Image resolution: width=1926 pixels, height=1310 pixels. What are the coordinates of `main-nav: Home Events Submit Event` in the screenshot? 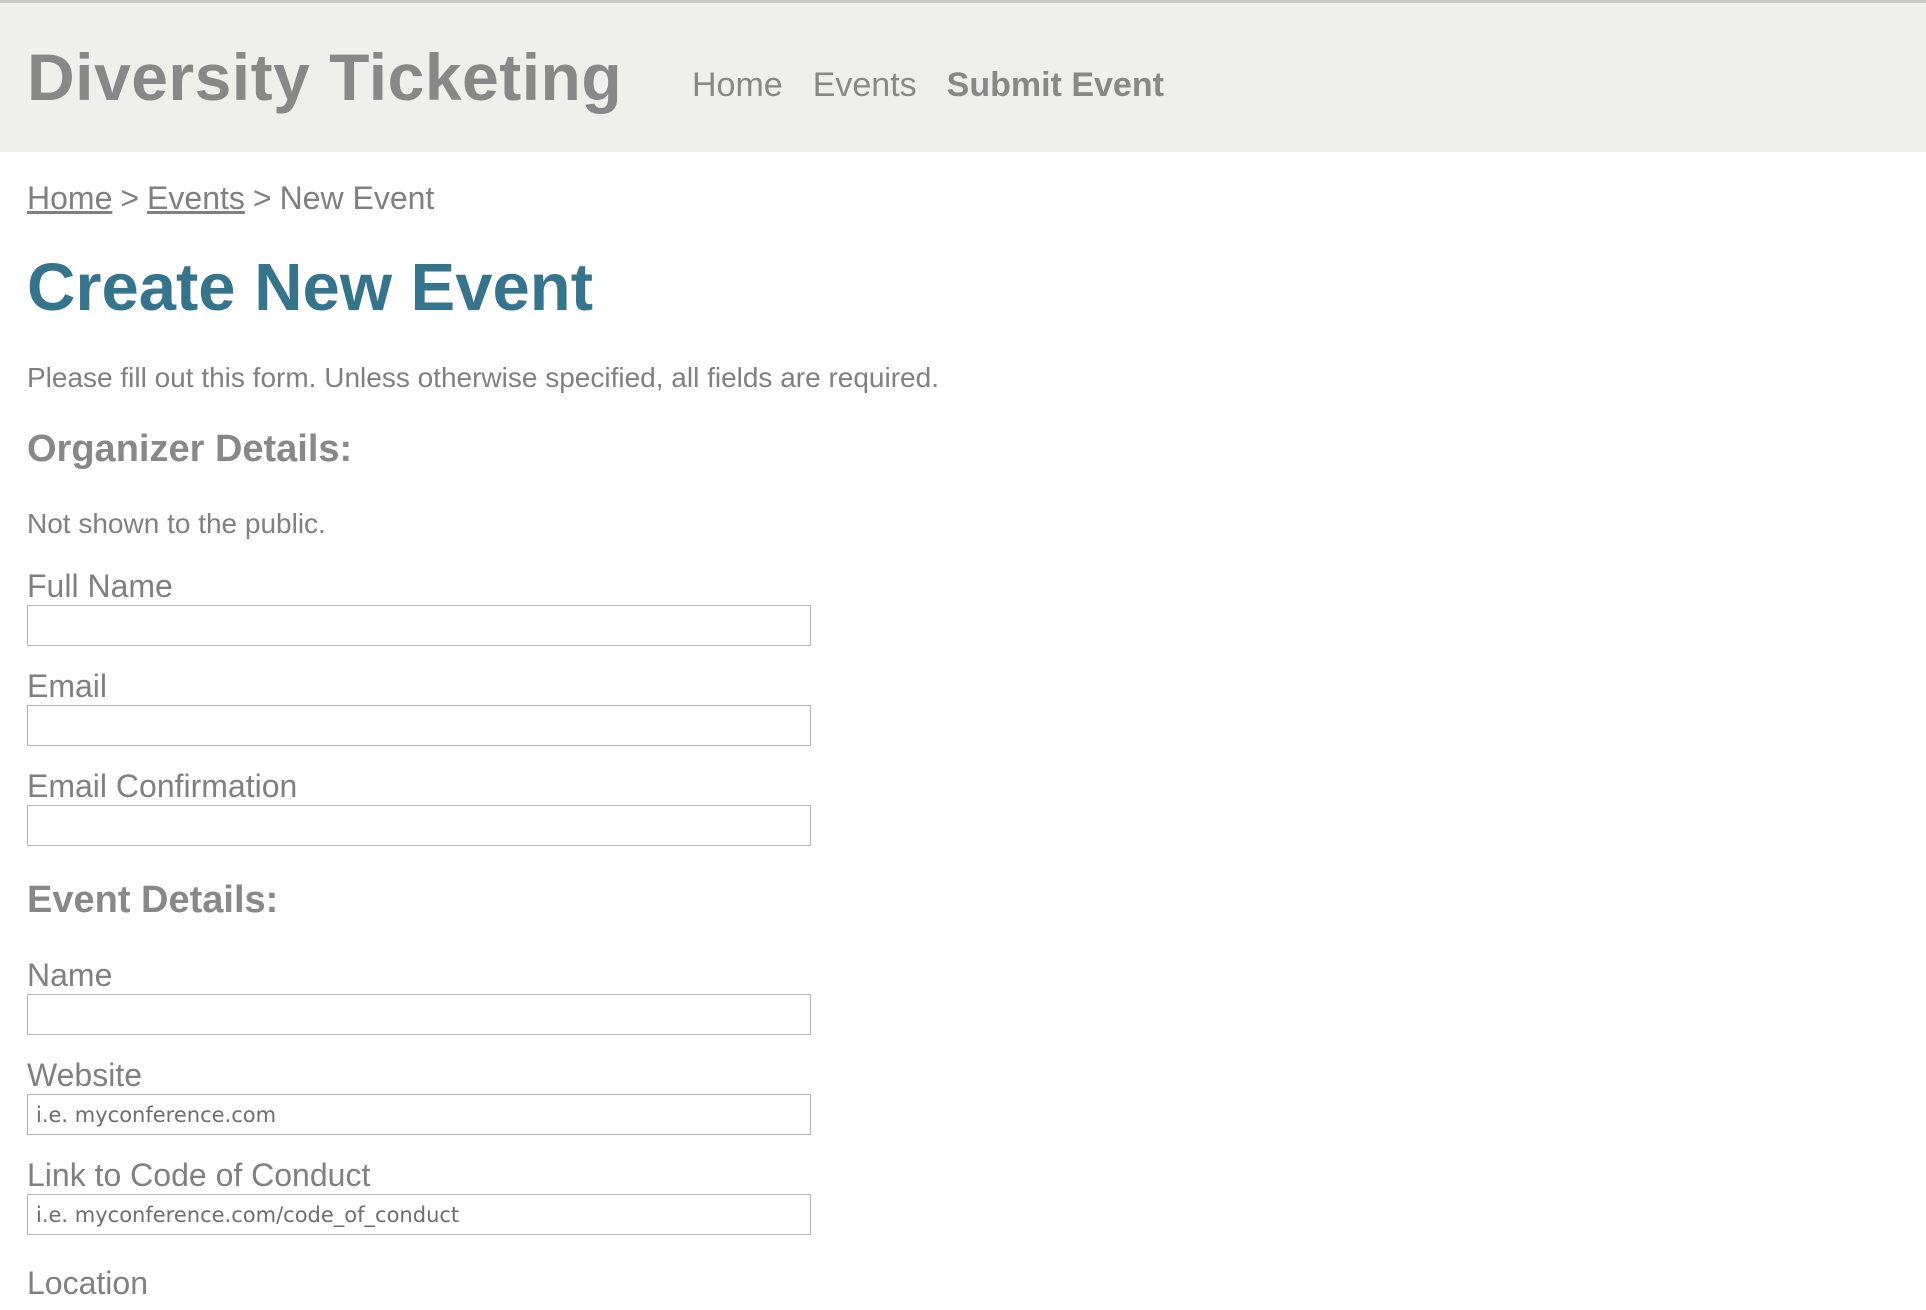 It's located at (928, 85).